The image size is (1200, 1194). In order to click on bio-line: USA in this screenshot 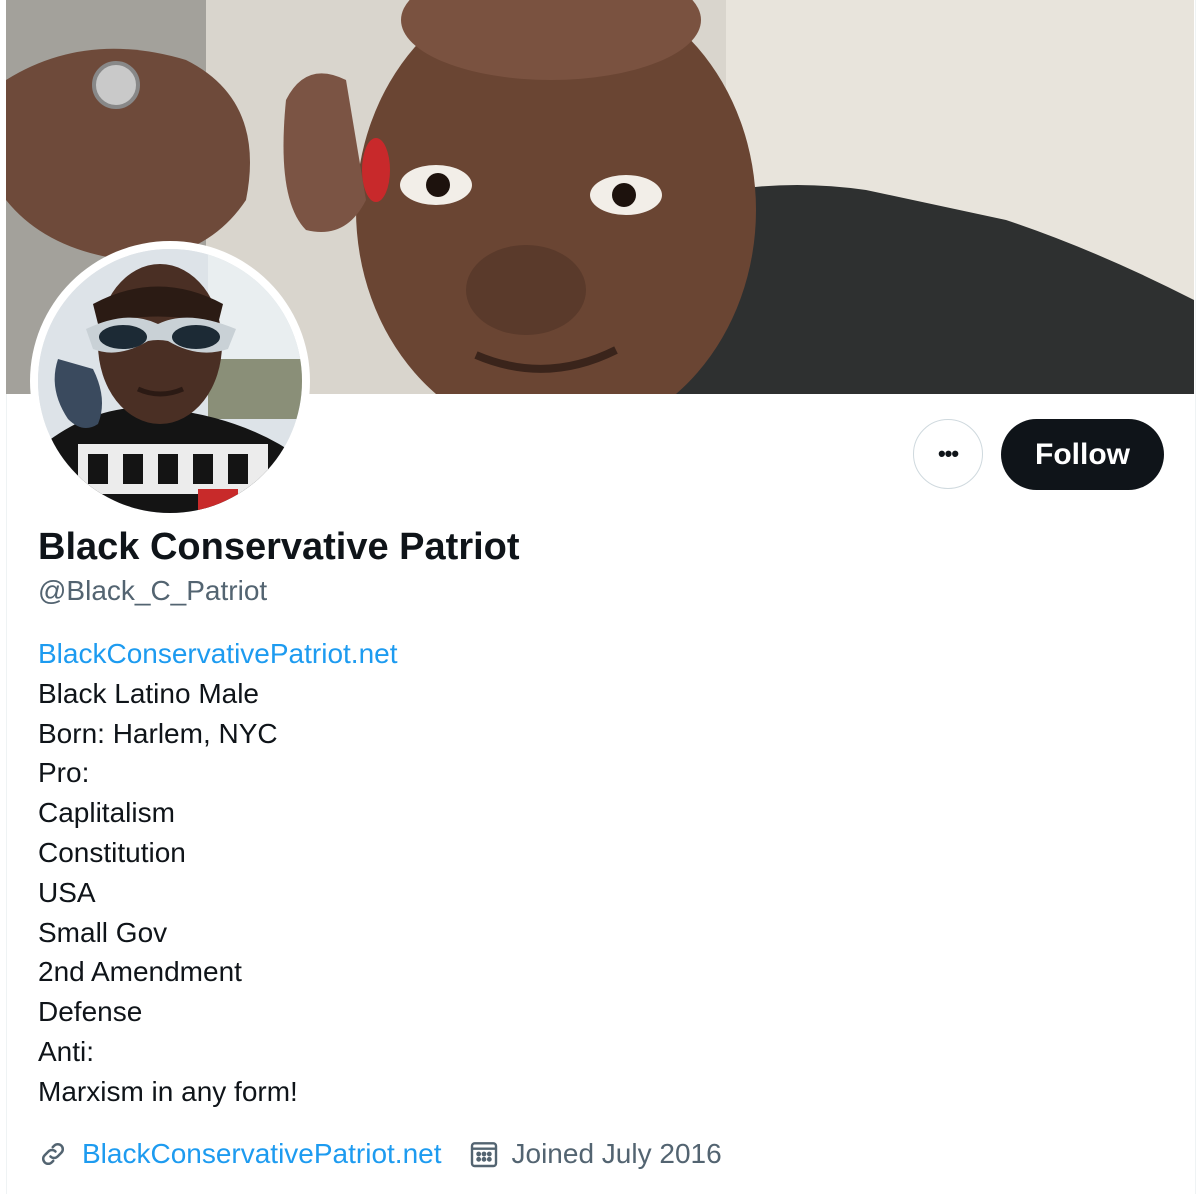, I will do `click(67, 892)`.